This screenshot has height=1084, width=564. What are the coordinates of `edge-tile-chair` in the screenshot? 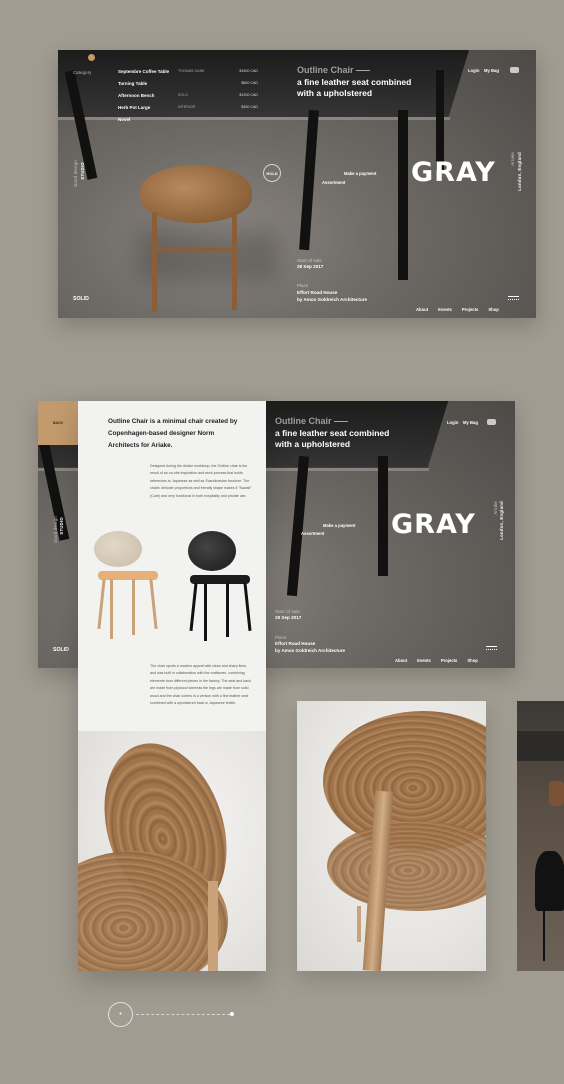 It's located at (549, 881).